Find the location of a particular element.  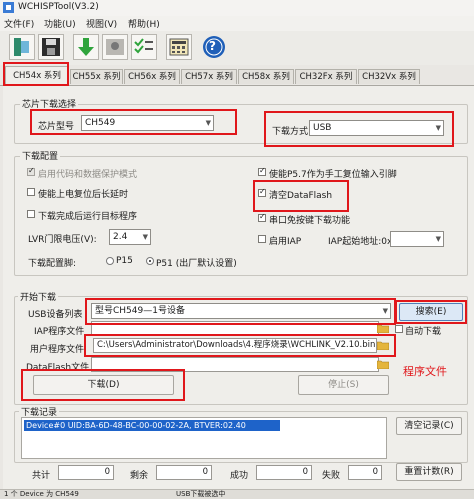

dataflash-file-input is located at coordinates (235, 364).